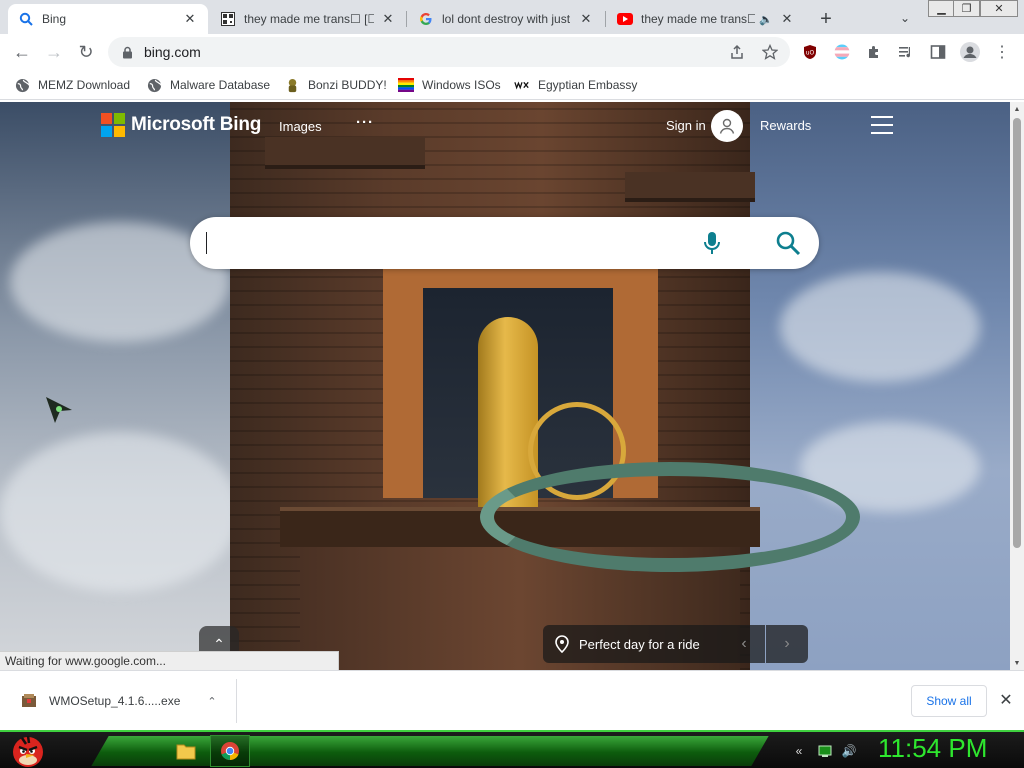 Image resolution: width=1024 pixels, height=768 pixels. What do you see at coordinates (26, 19) in the screenshot?
I see `bing-search-icon` at bounding box center [26, 19].